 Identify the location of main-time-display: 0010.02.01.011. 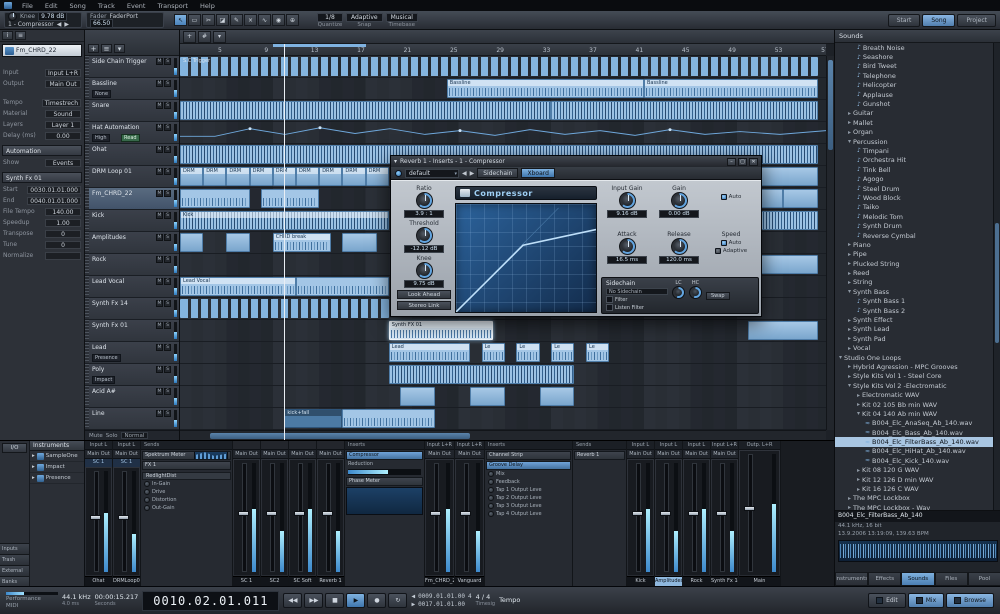
(211, 600).